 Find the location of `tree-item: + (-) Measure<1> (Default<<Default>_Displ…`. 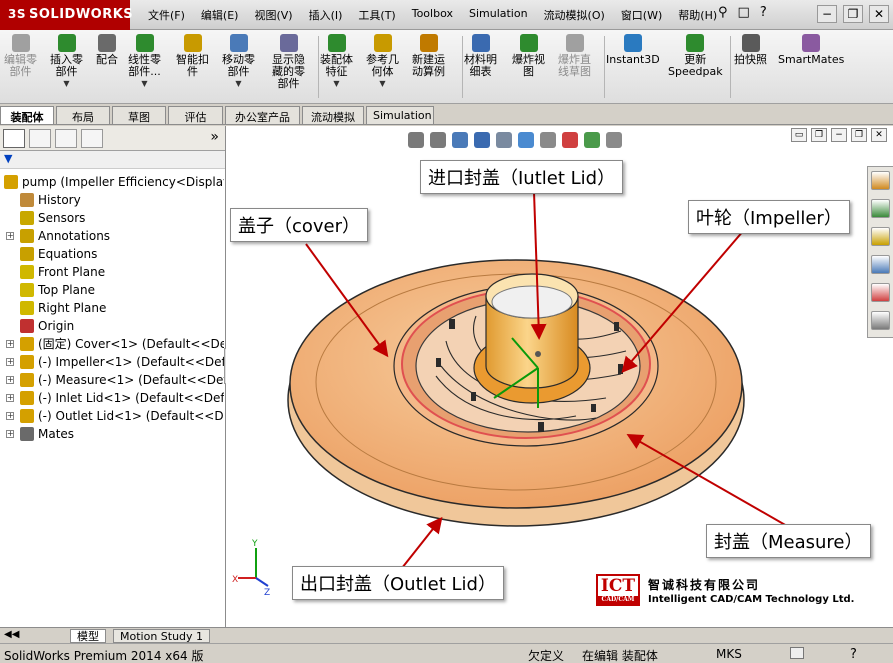

tree-item: + (-) Measure<1> (Default<<Default>_Displ… is located at coordinates (112, 380).